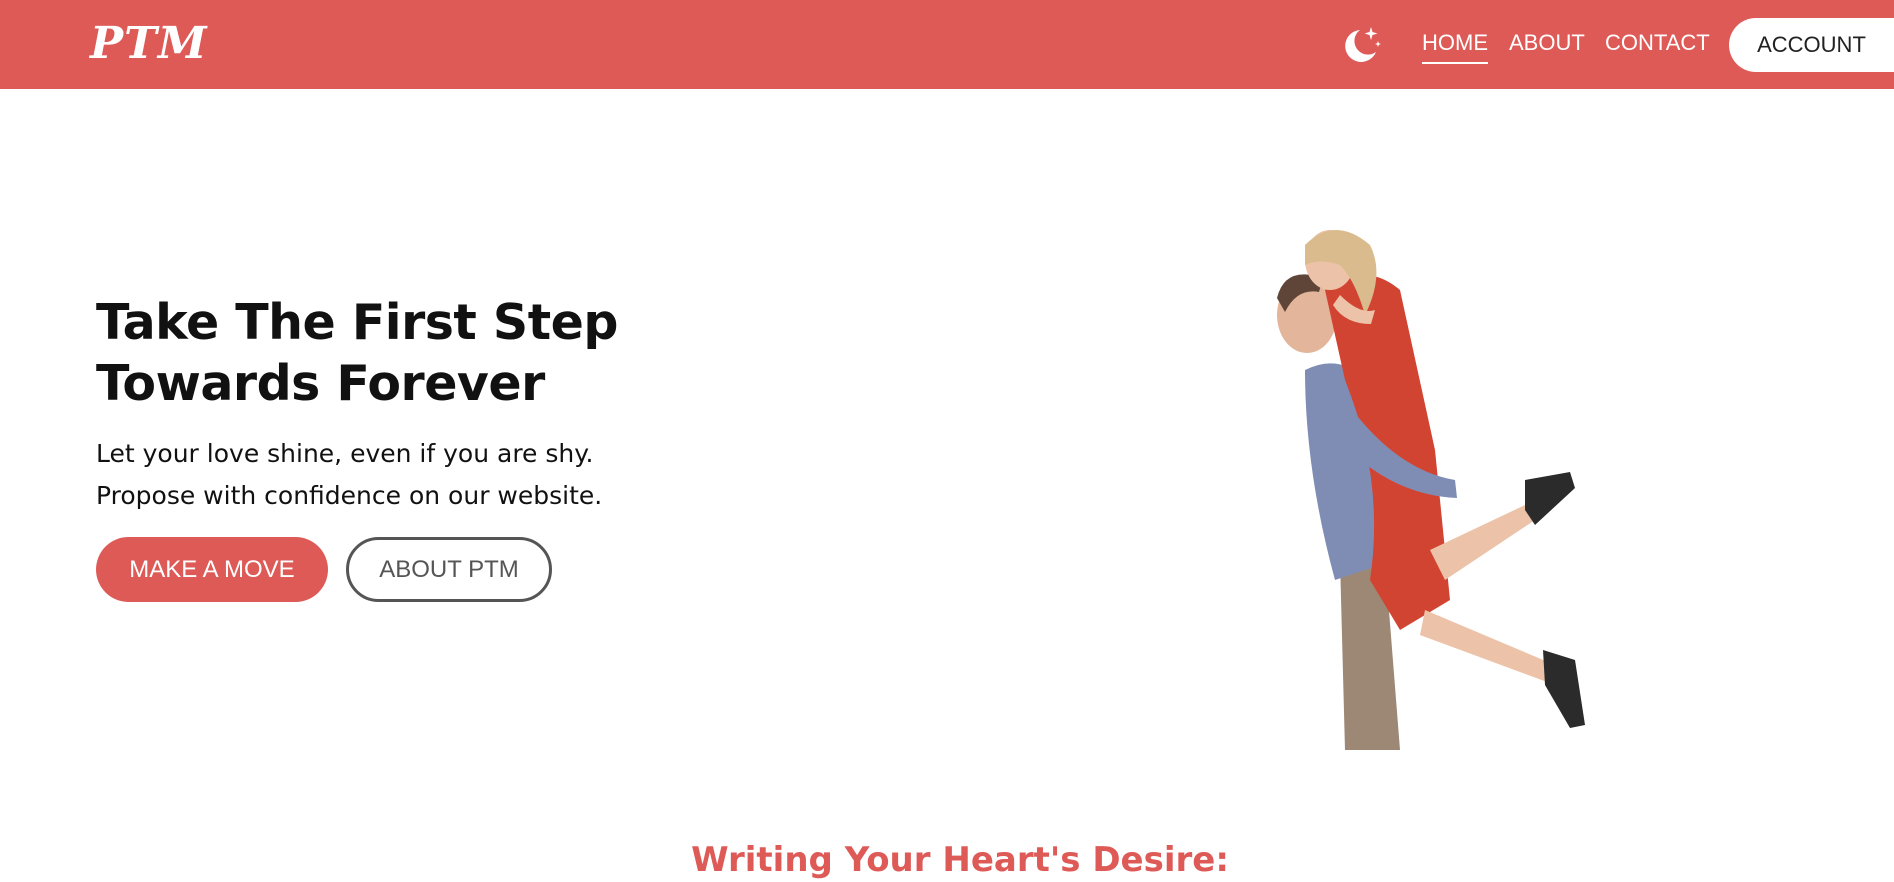  What do you see at coordinates (212, 569) in the screenshot?
I see `make-a-move-button: MAKE A MOVE` at bounding box center [212, 569].